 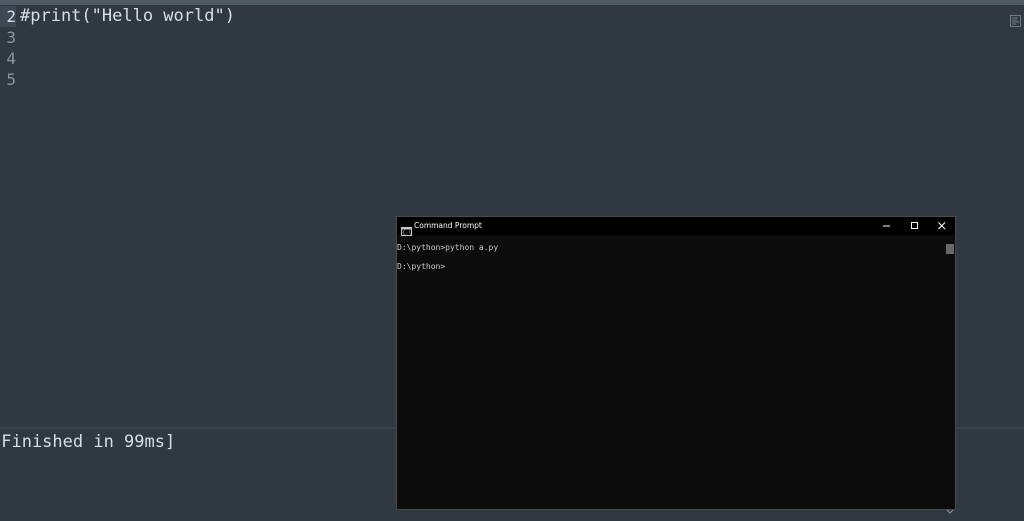 What do you see at coordinates (448, 247) in the screenshot?
I see `console-line: D:\python>python a.py` at bounding box center [448, 247].